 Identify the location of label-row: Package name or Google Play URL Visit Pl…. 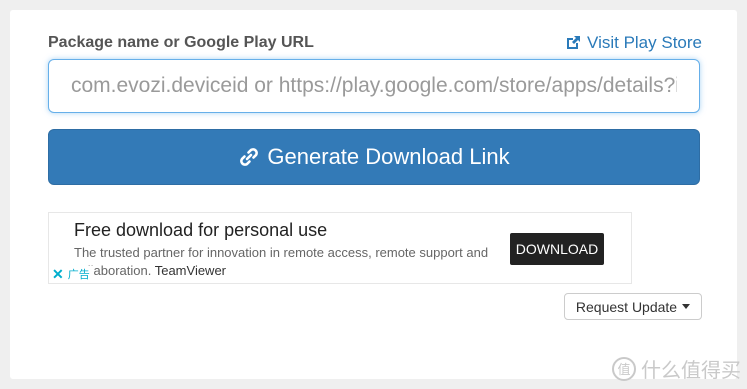
(375, 43).